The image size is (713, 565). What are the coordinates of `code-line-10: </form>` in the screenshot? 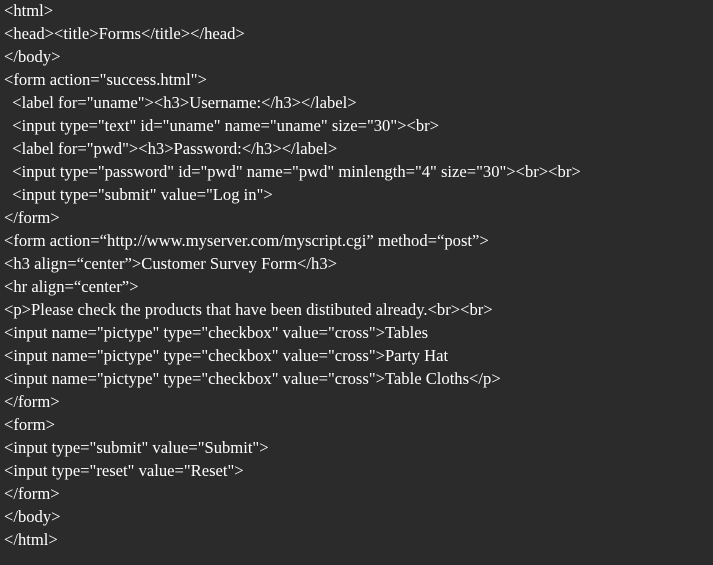 It's located at (32, 217).